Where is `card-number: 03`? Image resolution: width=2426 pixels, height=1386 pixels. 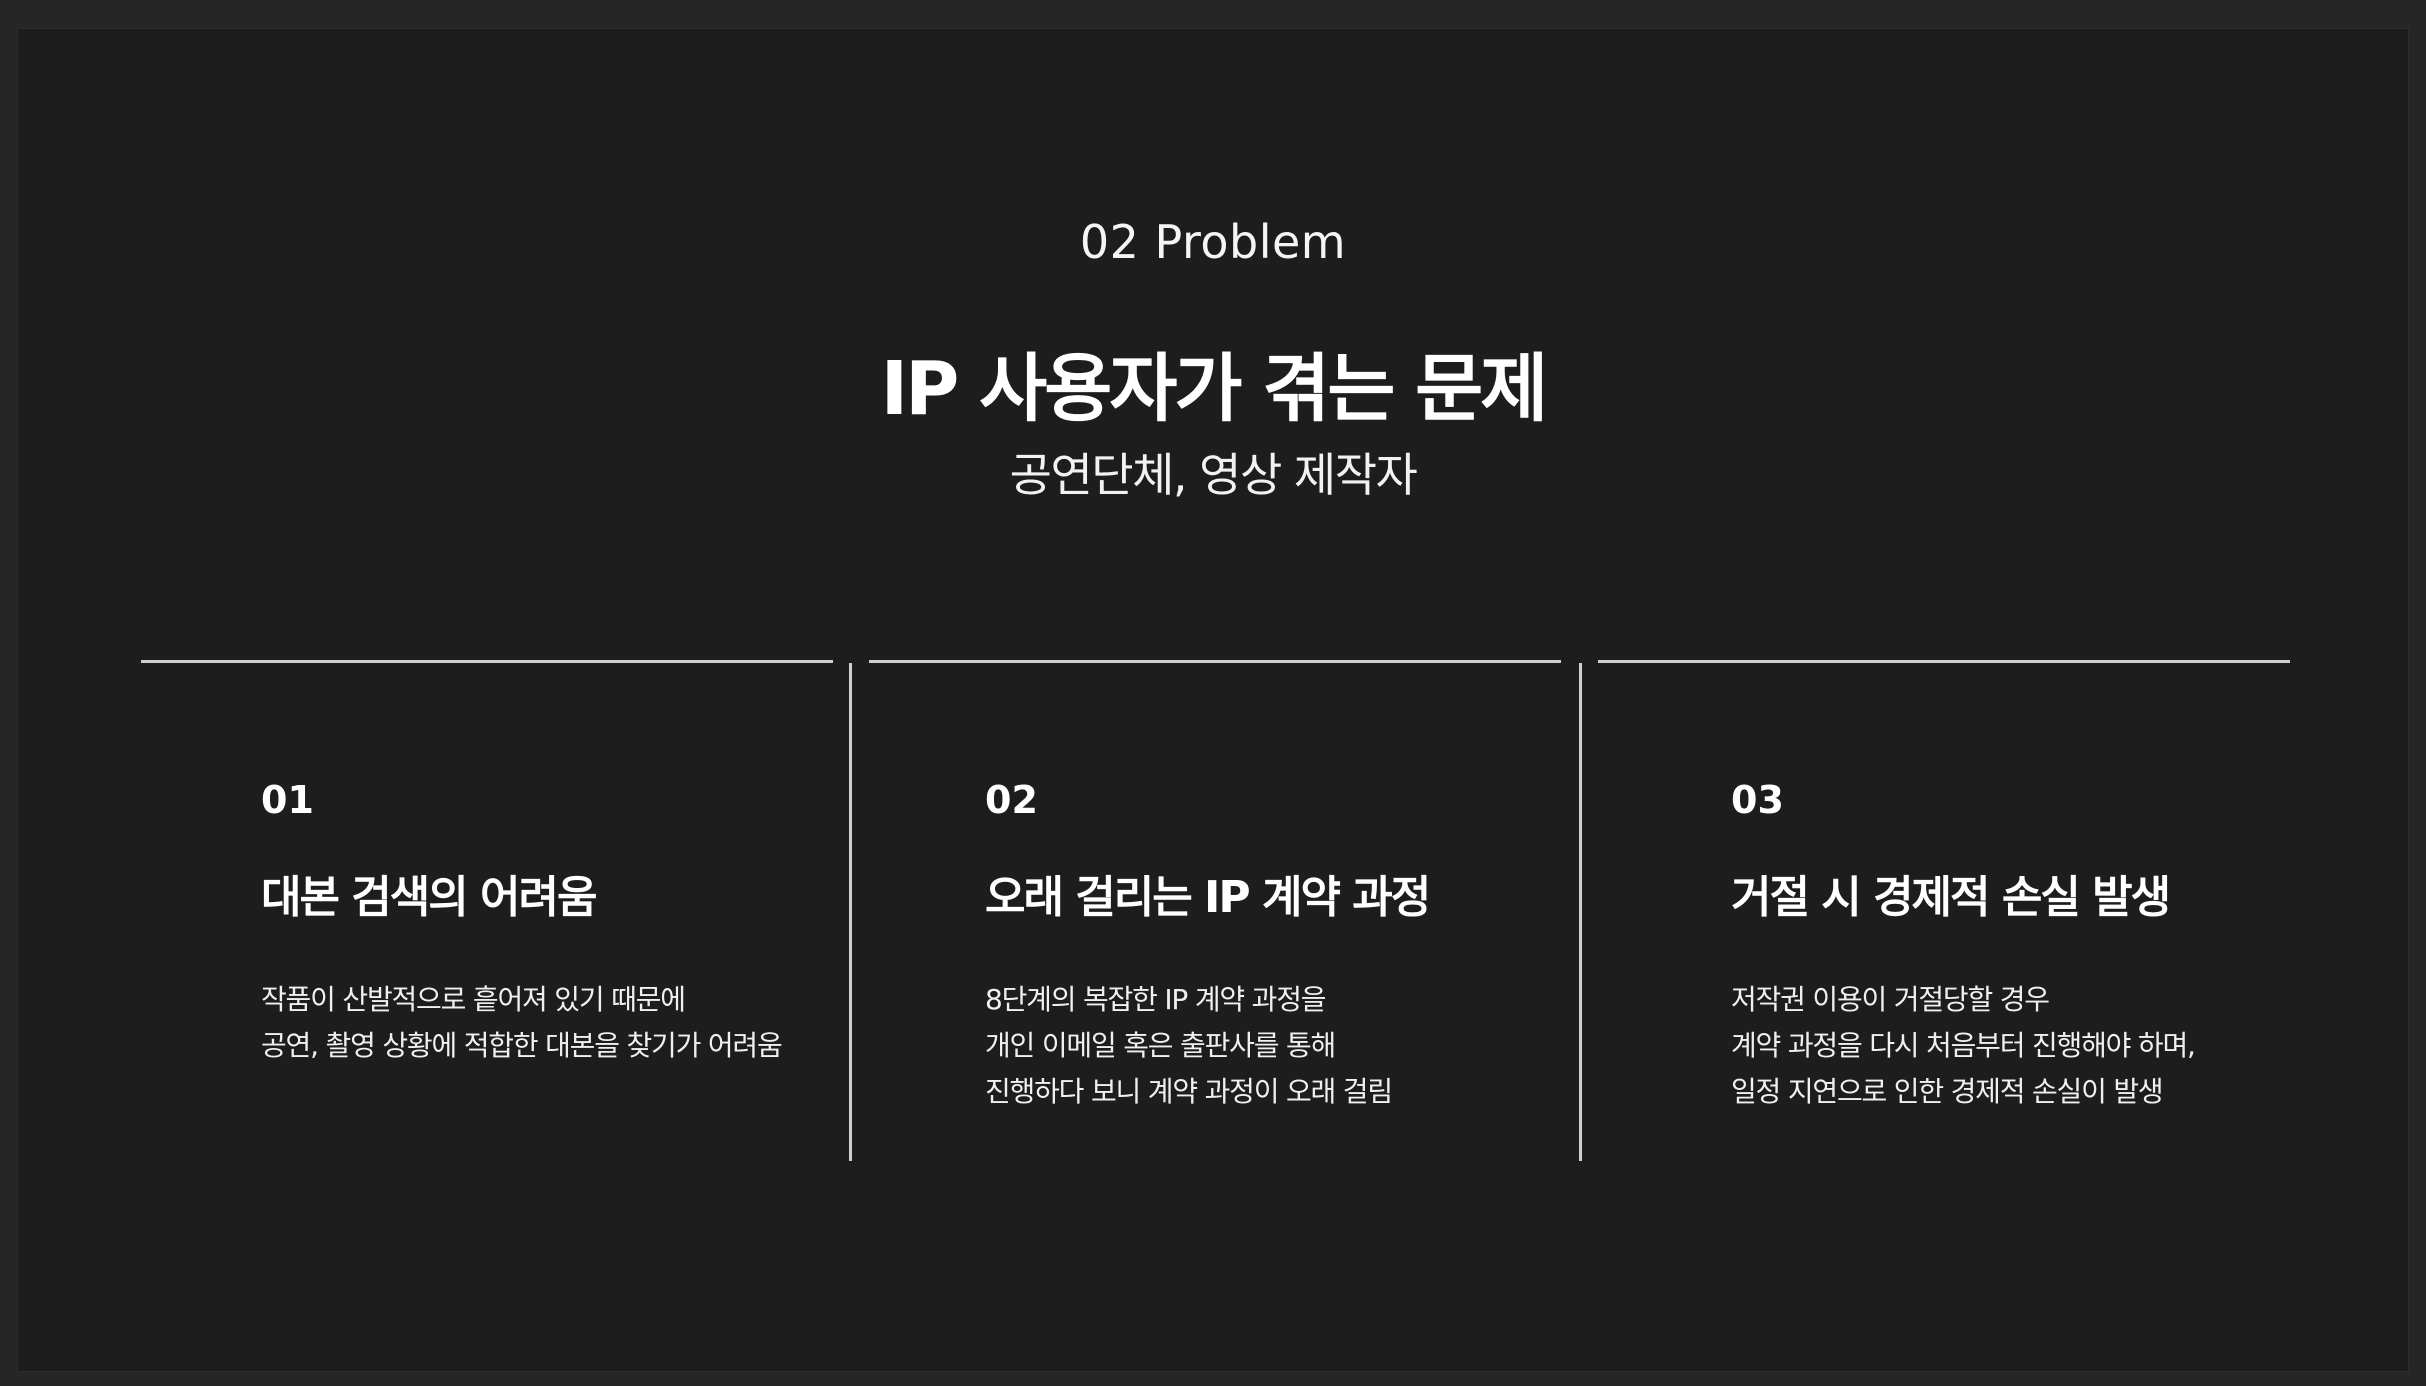 card-number: 03 is located at coordinates (1757, 800).